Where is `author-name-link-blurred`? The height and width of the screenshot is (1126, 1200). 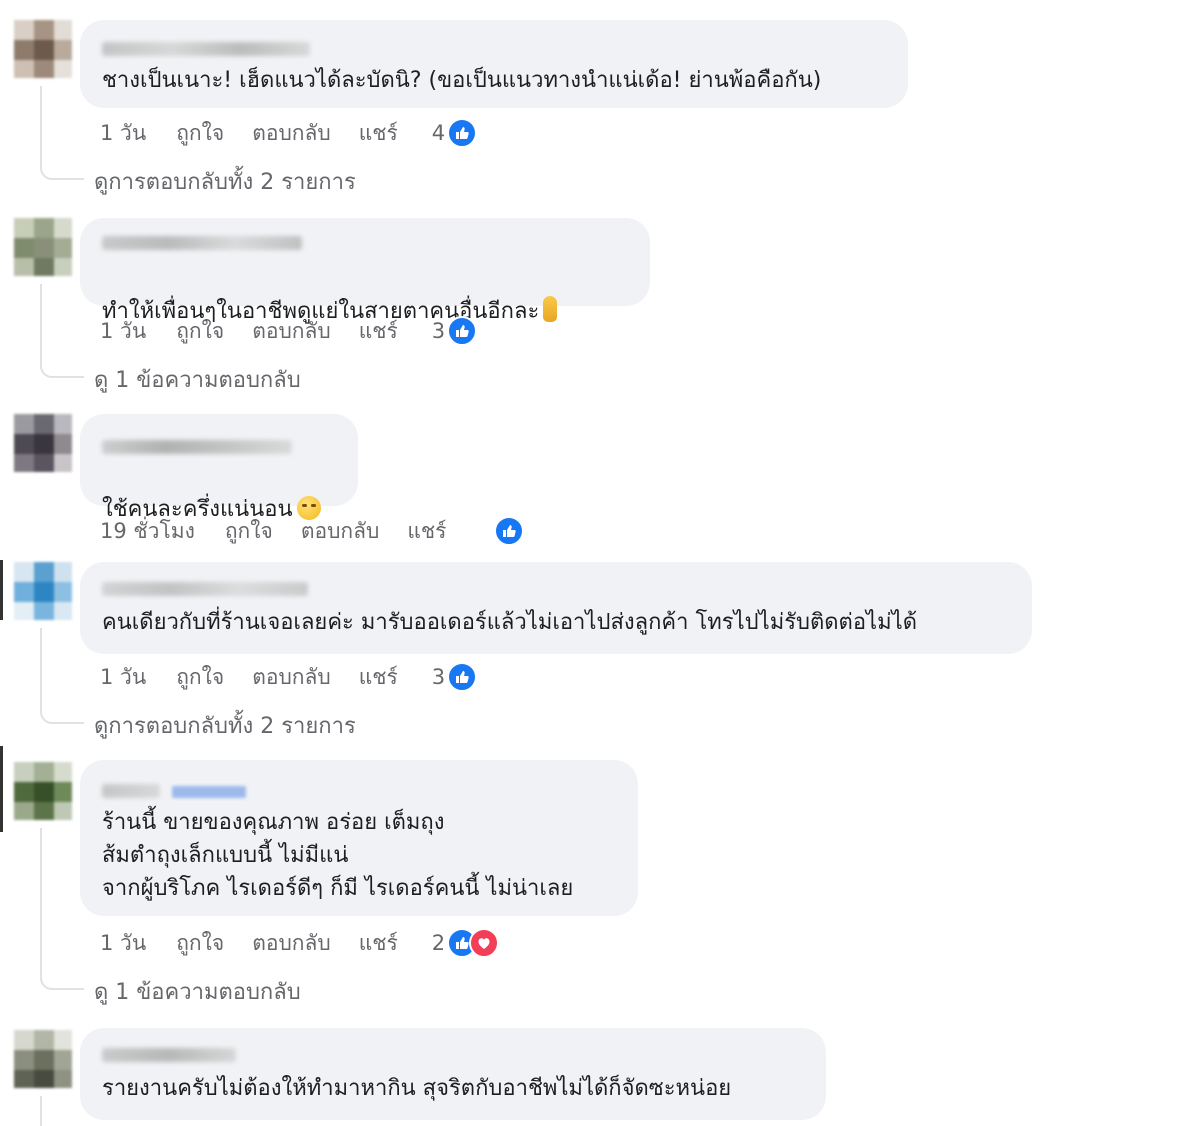
author-name-link-blurred is located at coordinates (209, 792).